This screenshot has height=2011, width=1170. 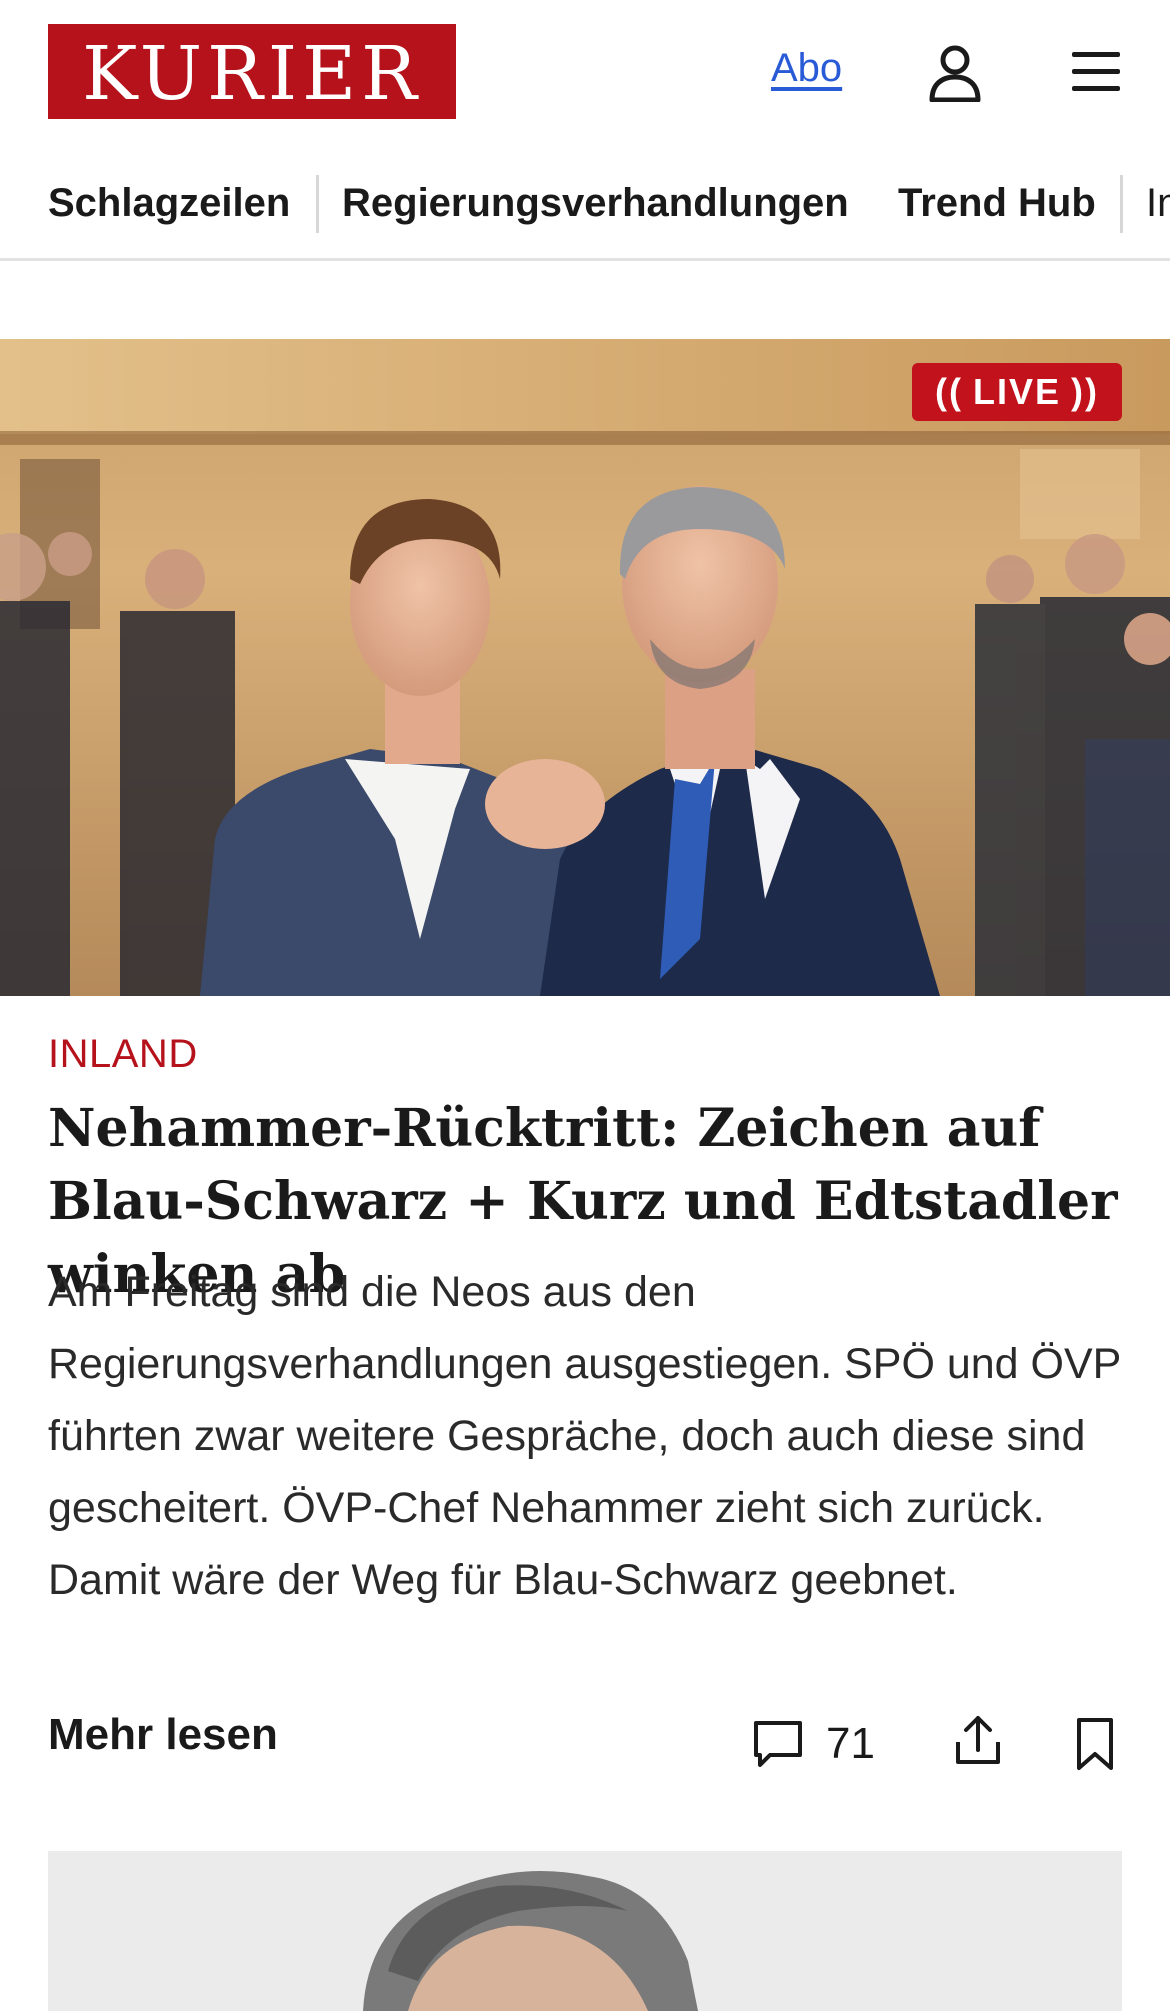 I want to click on nav-item-inland: In, so click(x=1158, y=203).